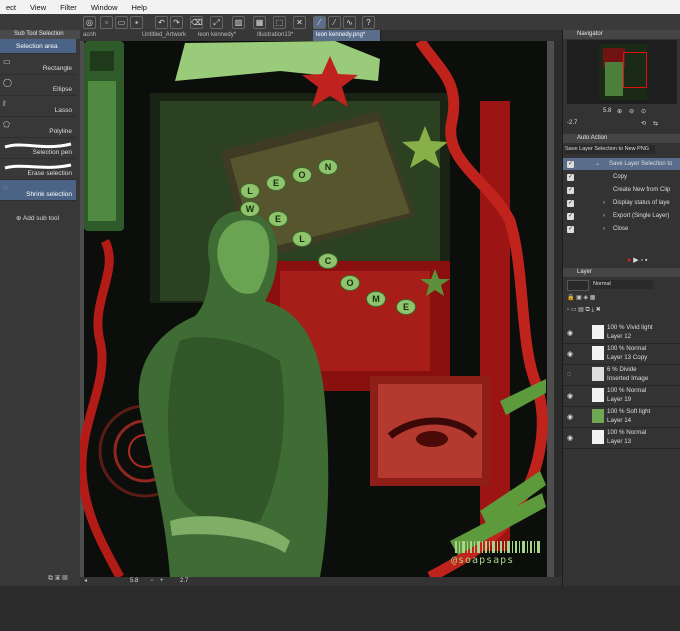  I want to click on menu-view: View, so click(38, 7).